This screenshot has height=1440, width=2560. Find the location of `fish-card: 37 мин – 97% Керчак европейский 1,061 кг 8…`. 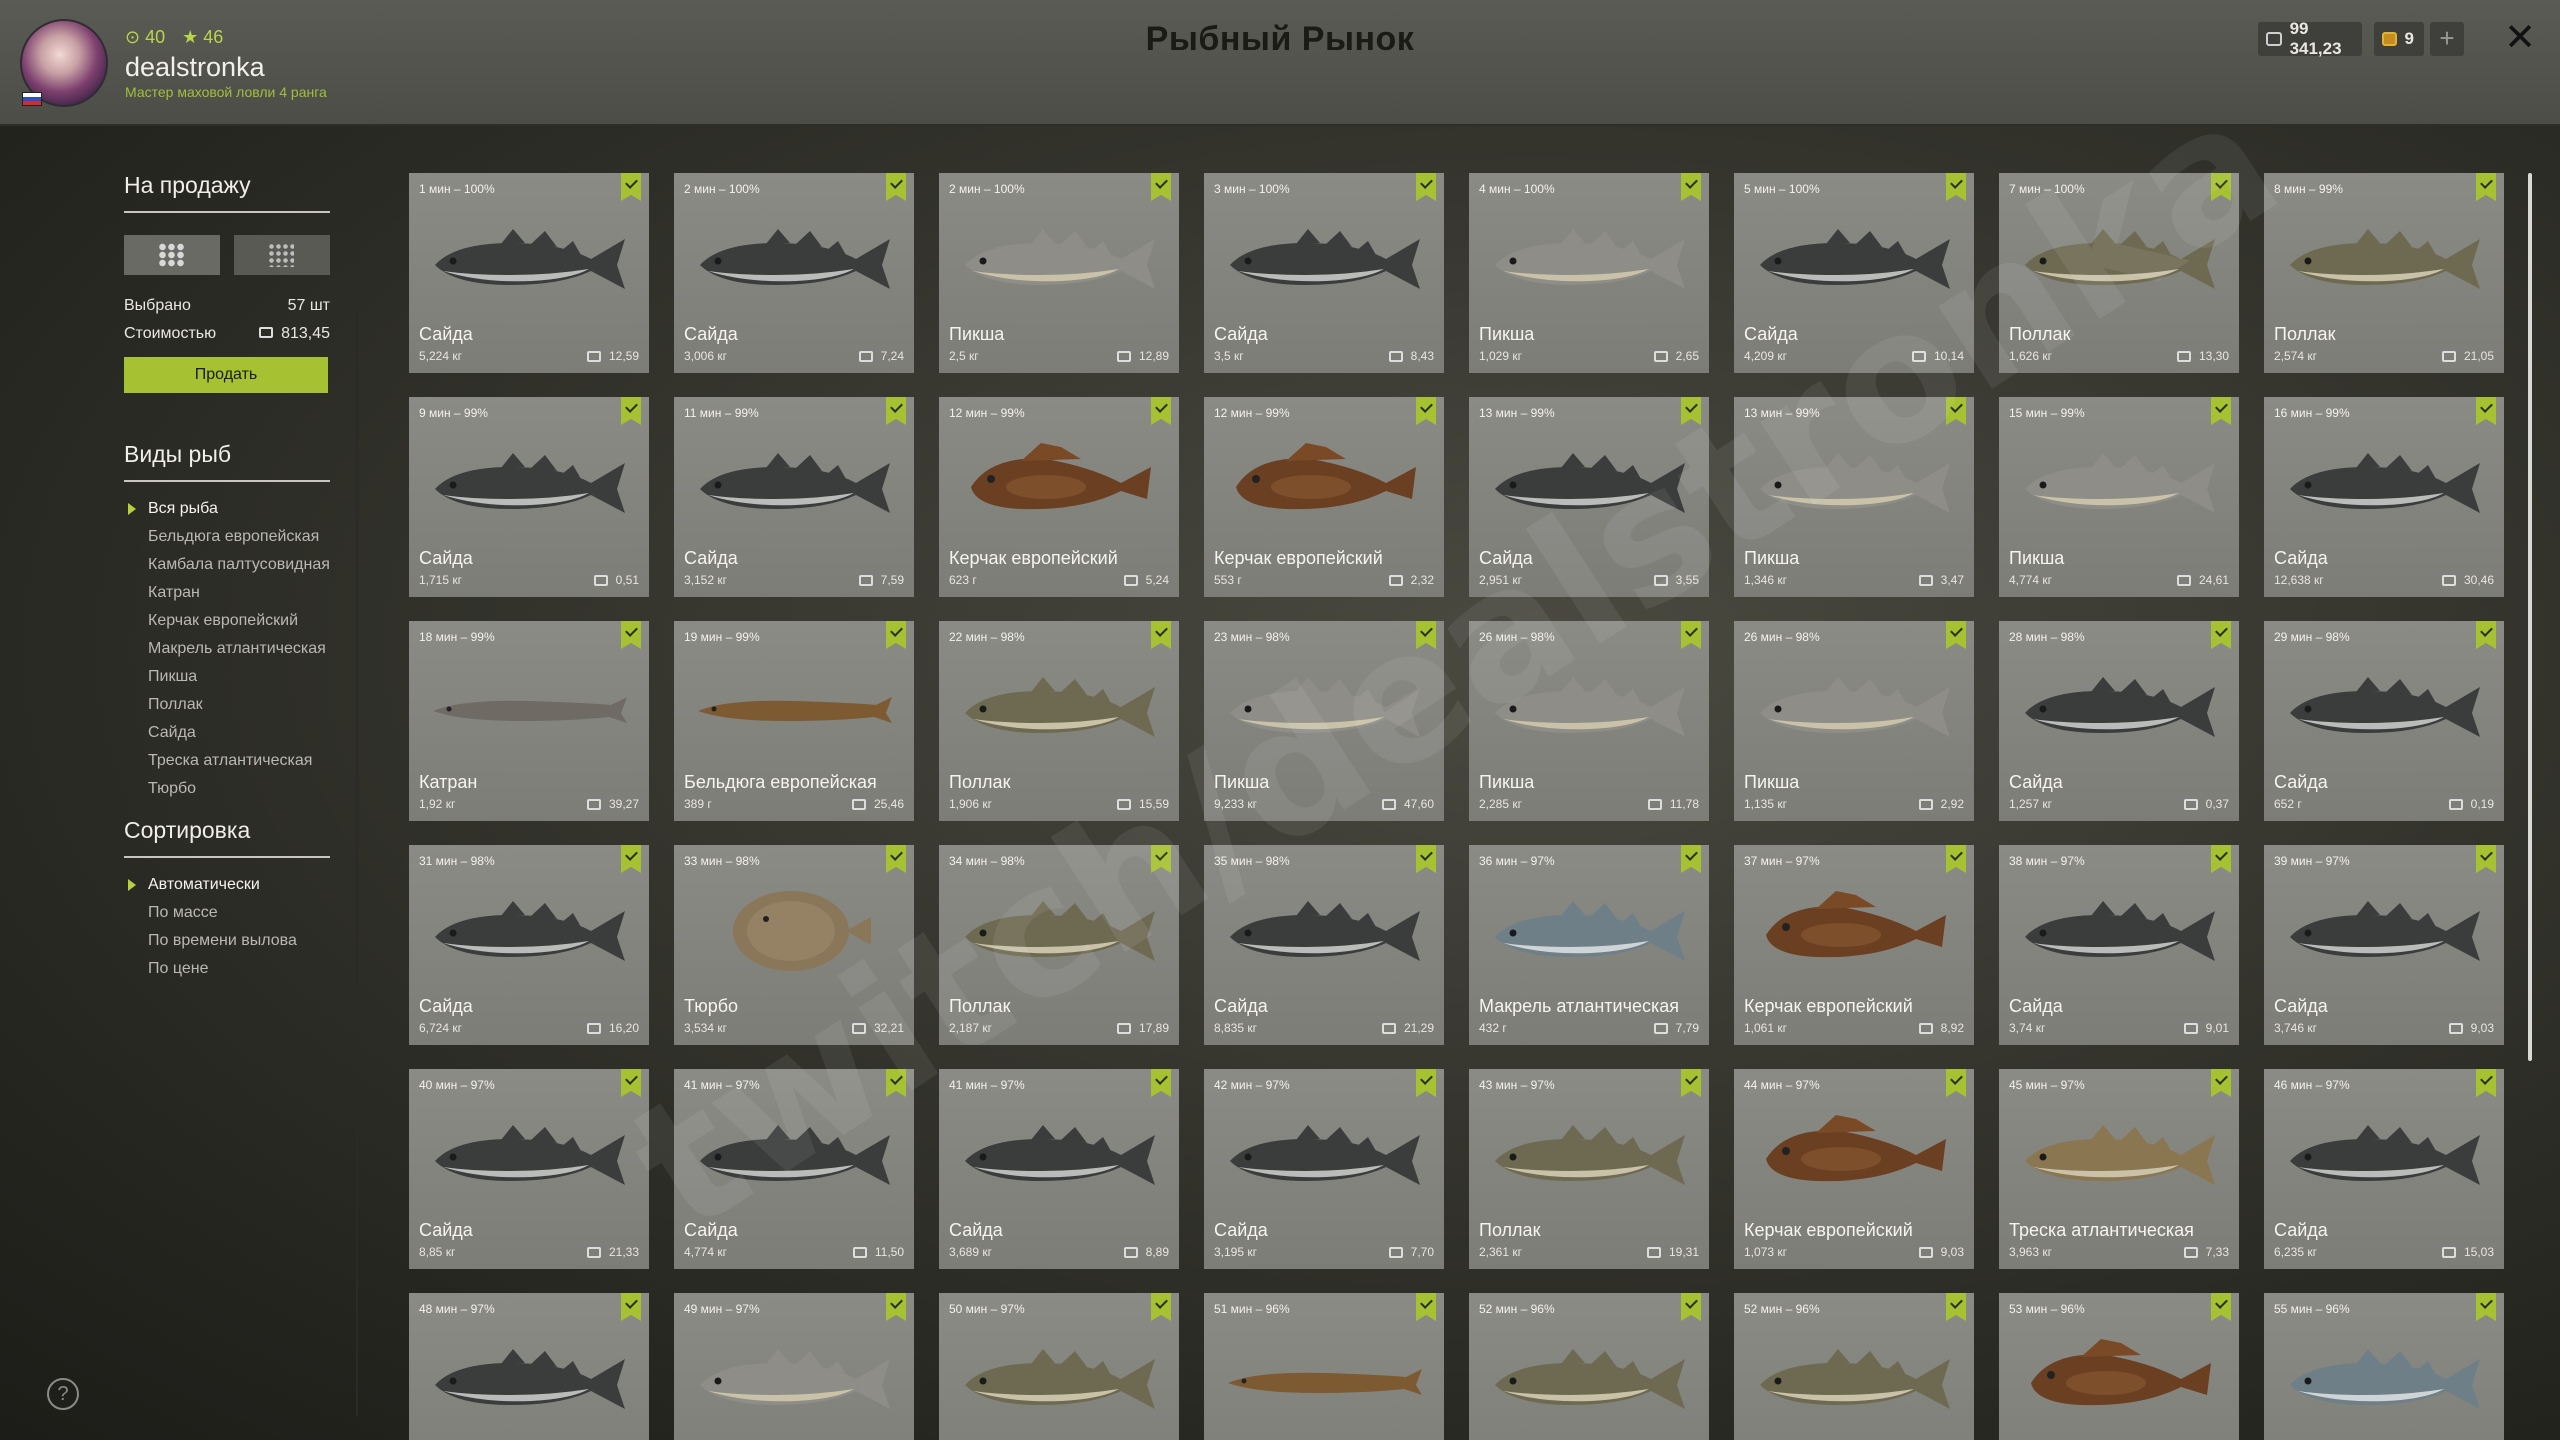

fish-card: 37 мин – 97% Керчак европейский 1,061 кг 8… is located at coordinates (1854, 945).